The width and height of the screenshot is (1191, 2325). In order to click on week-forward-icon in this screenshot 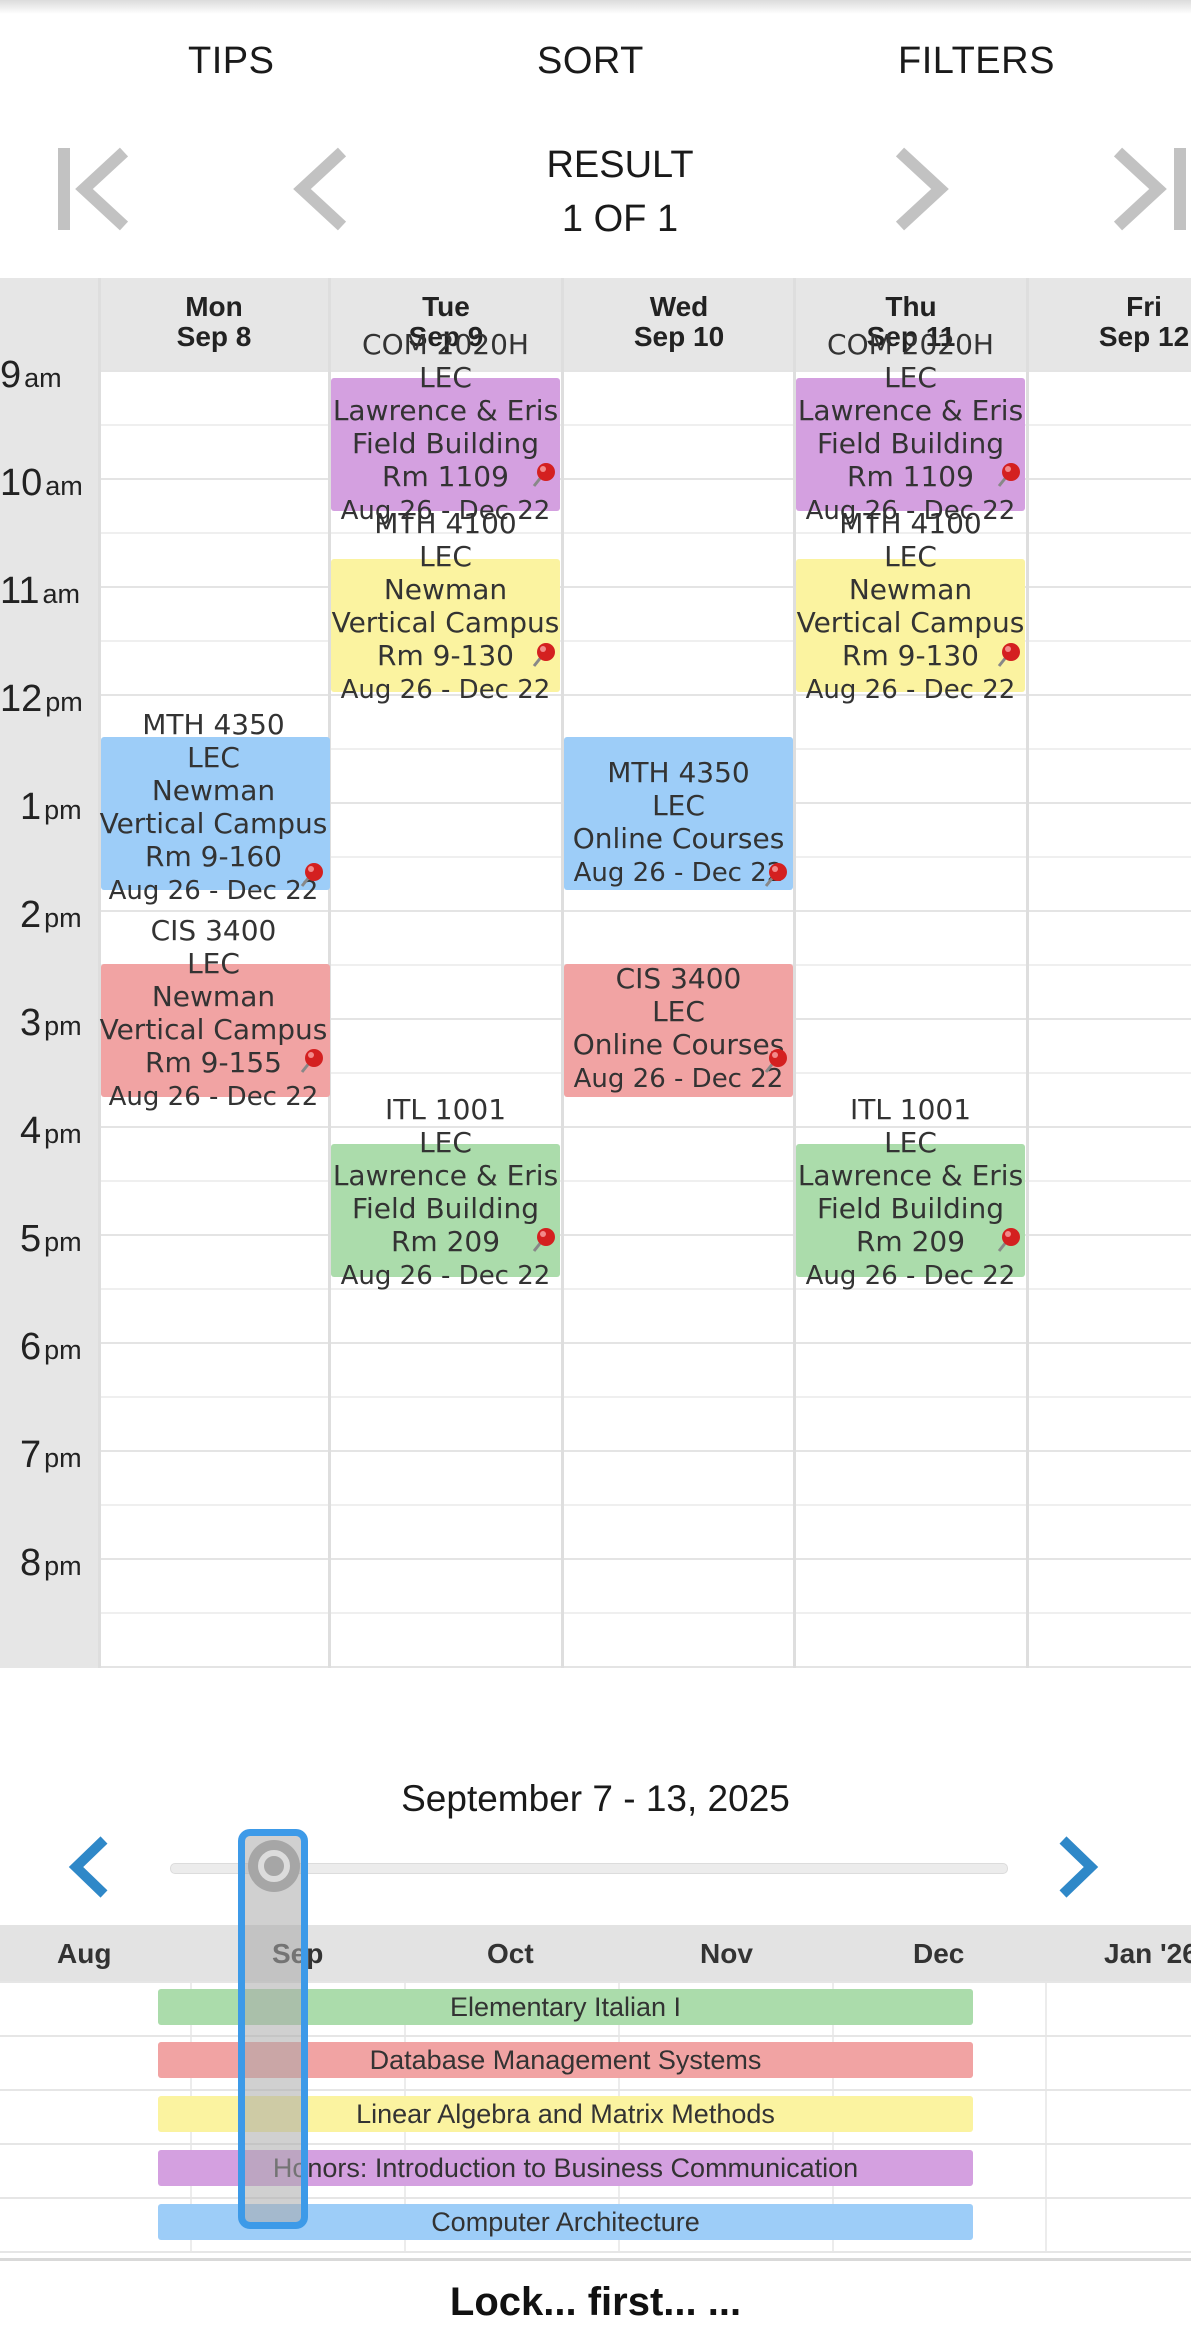, I will do `click(1079, 1867)`.